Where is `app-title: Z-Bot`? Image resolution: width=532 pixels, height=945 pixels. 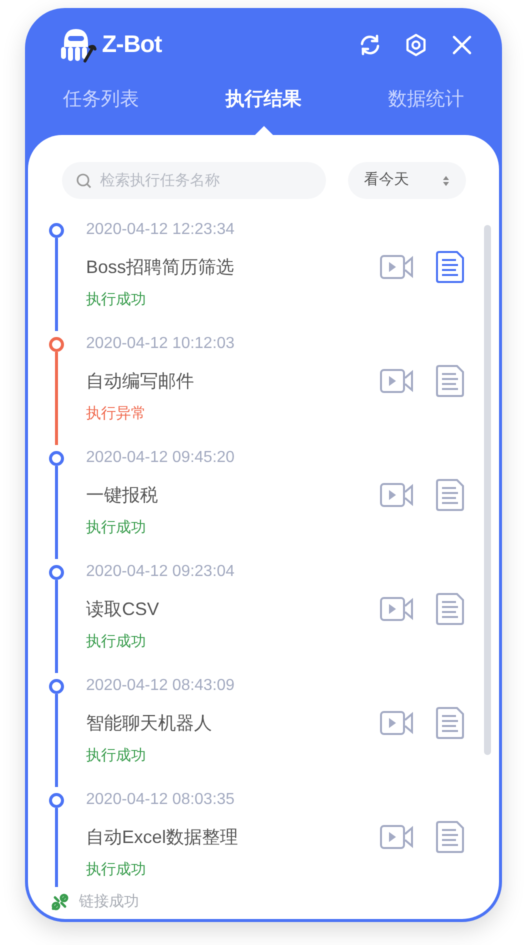 app-title: Z-Bot is located at coordinates (132, 45).